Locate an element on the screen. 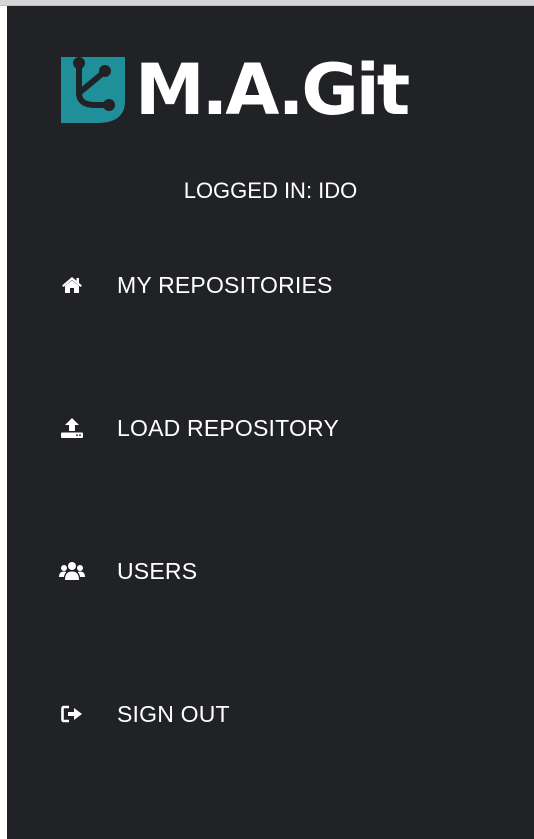 Image resolution: width=534 pixels, height=839 pixels. menu-item-label: LOAD REPOSITORY is located at coordinates (228, 428).